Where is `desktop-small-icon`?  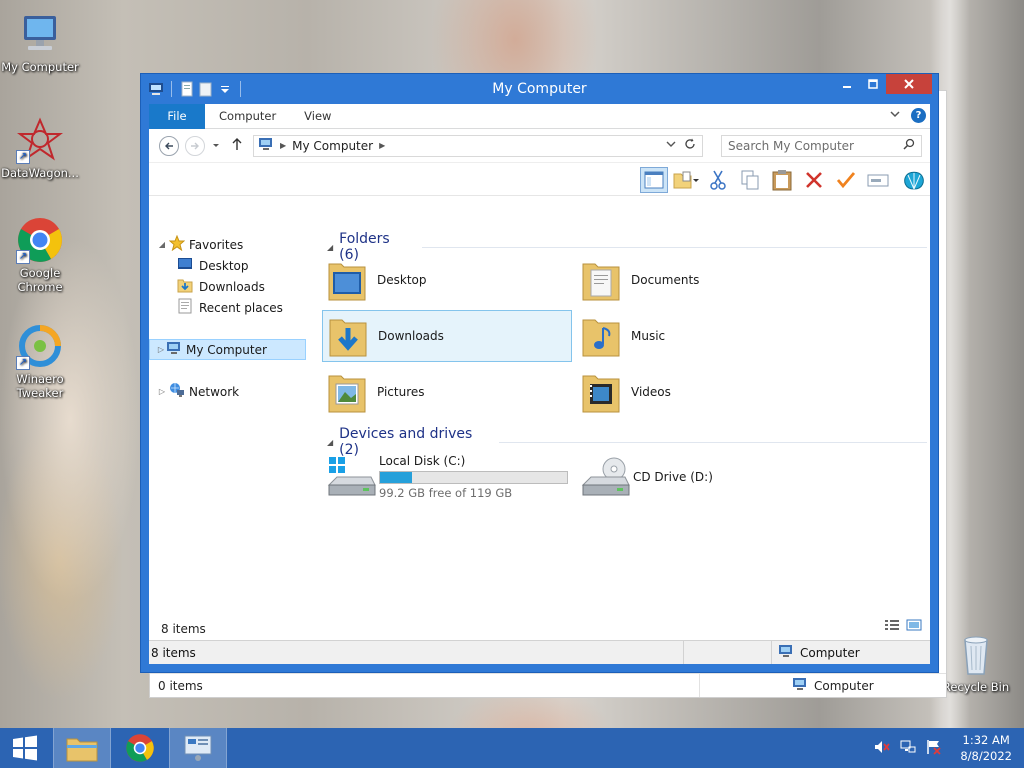 desktop-small-icon is located at coordinates (185, 265).